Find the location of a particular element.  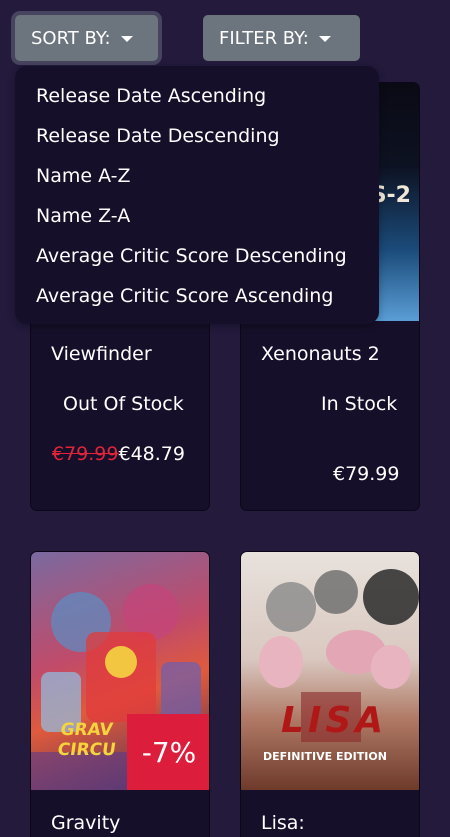

original-price: €79.99 is located at coordinates (85, 454).